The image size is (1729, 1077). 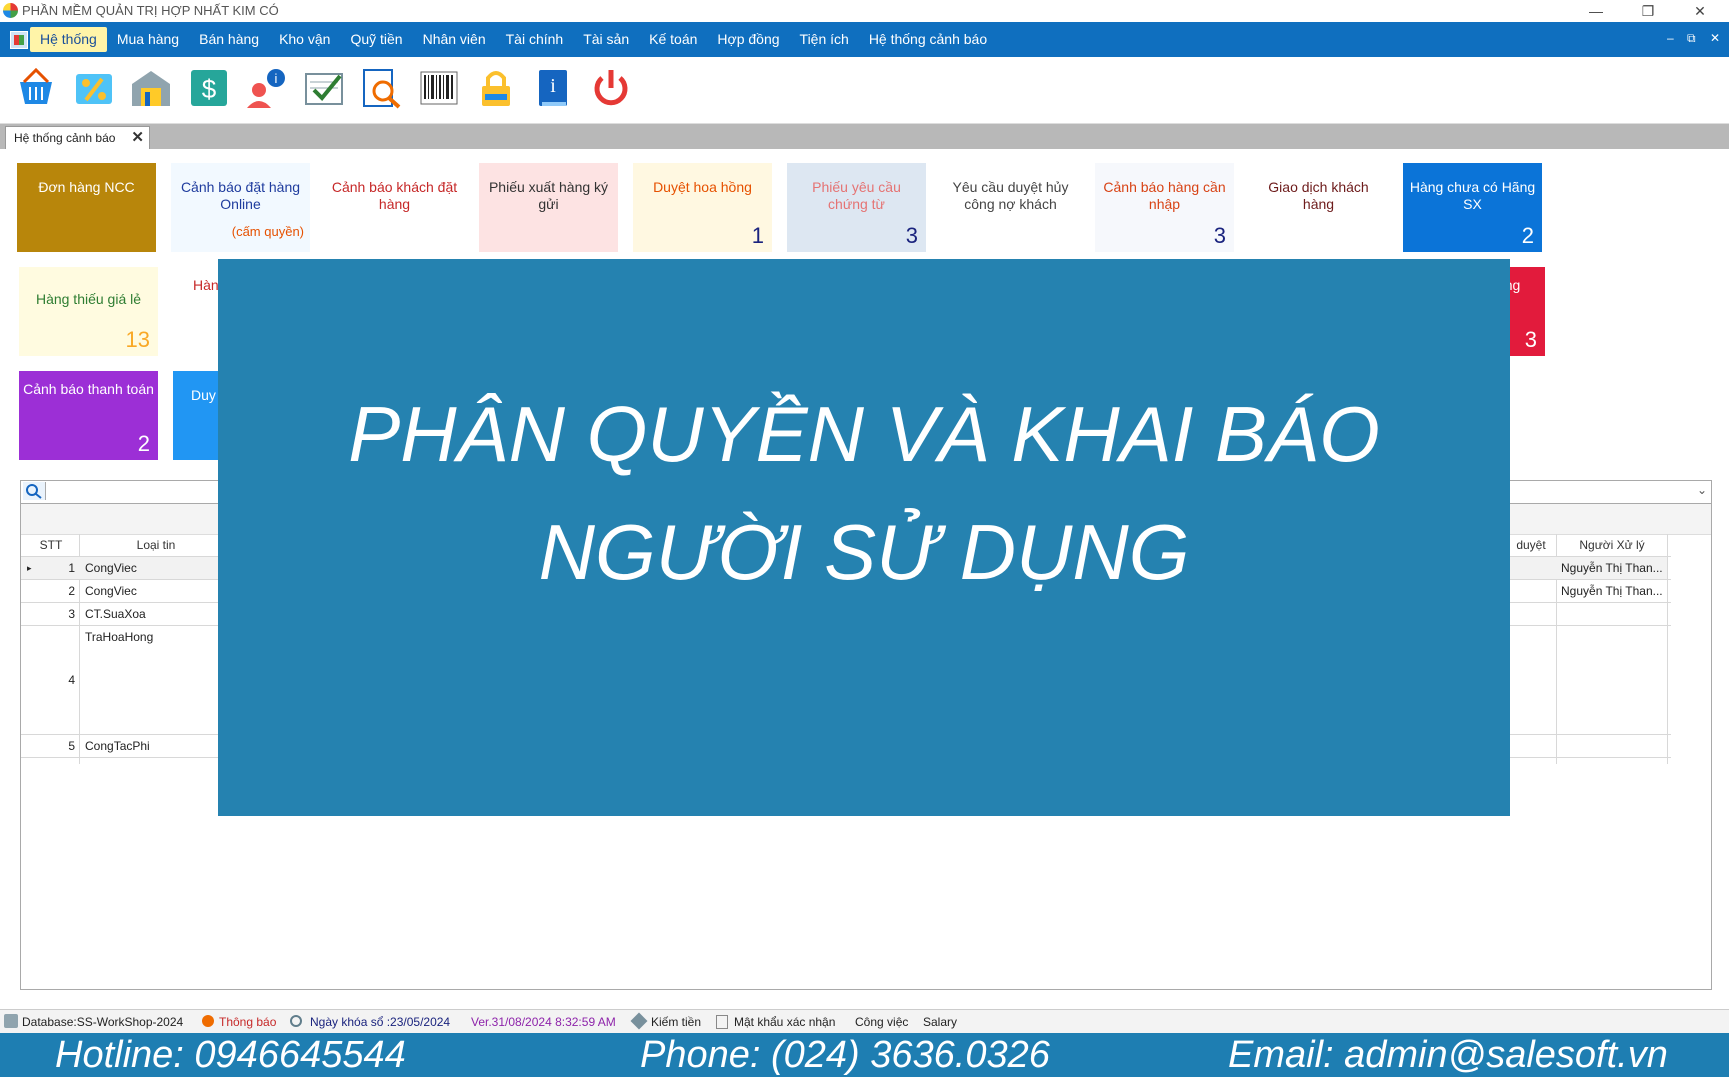 What do you see at coordinates (639, 1021) in the screenshot?
I see `tag-icon` at bounding box center [639, 1021].